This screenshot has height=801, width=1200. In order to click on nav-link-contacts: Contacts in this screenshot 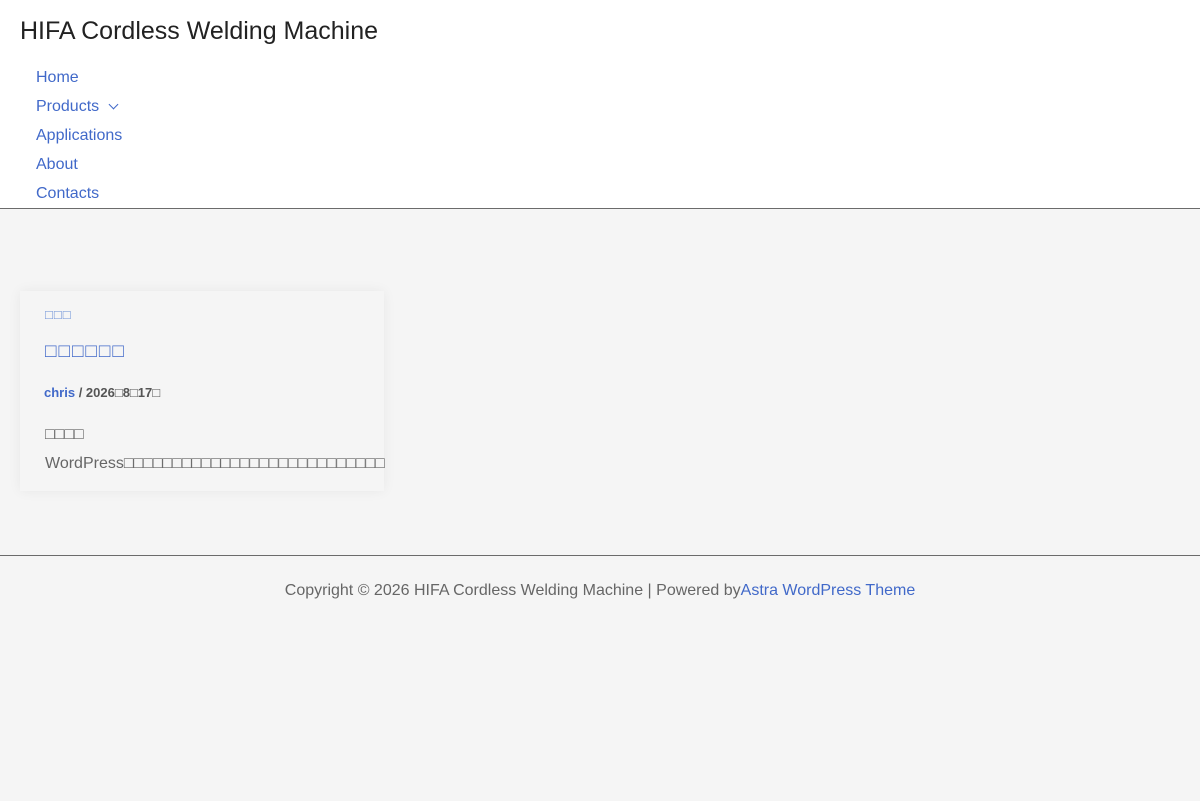, I will do `click(67, 193)`.